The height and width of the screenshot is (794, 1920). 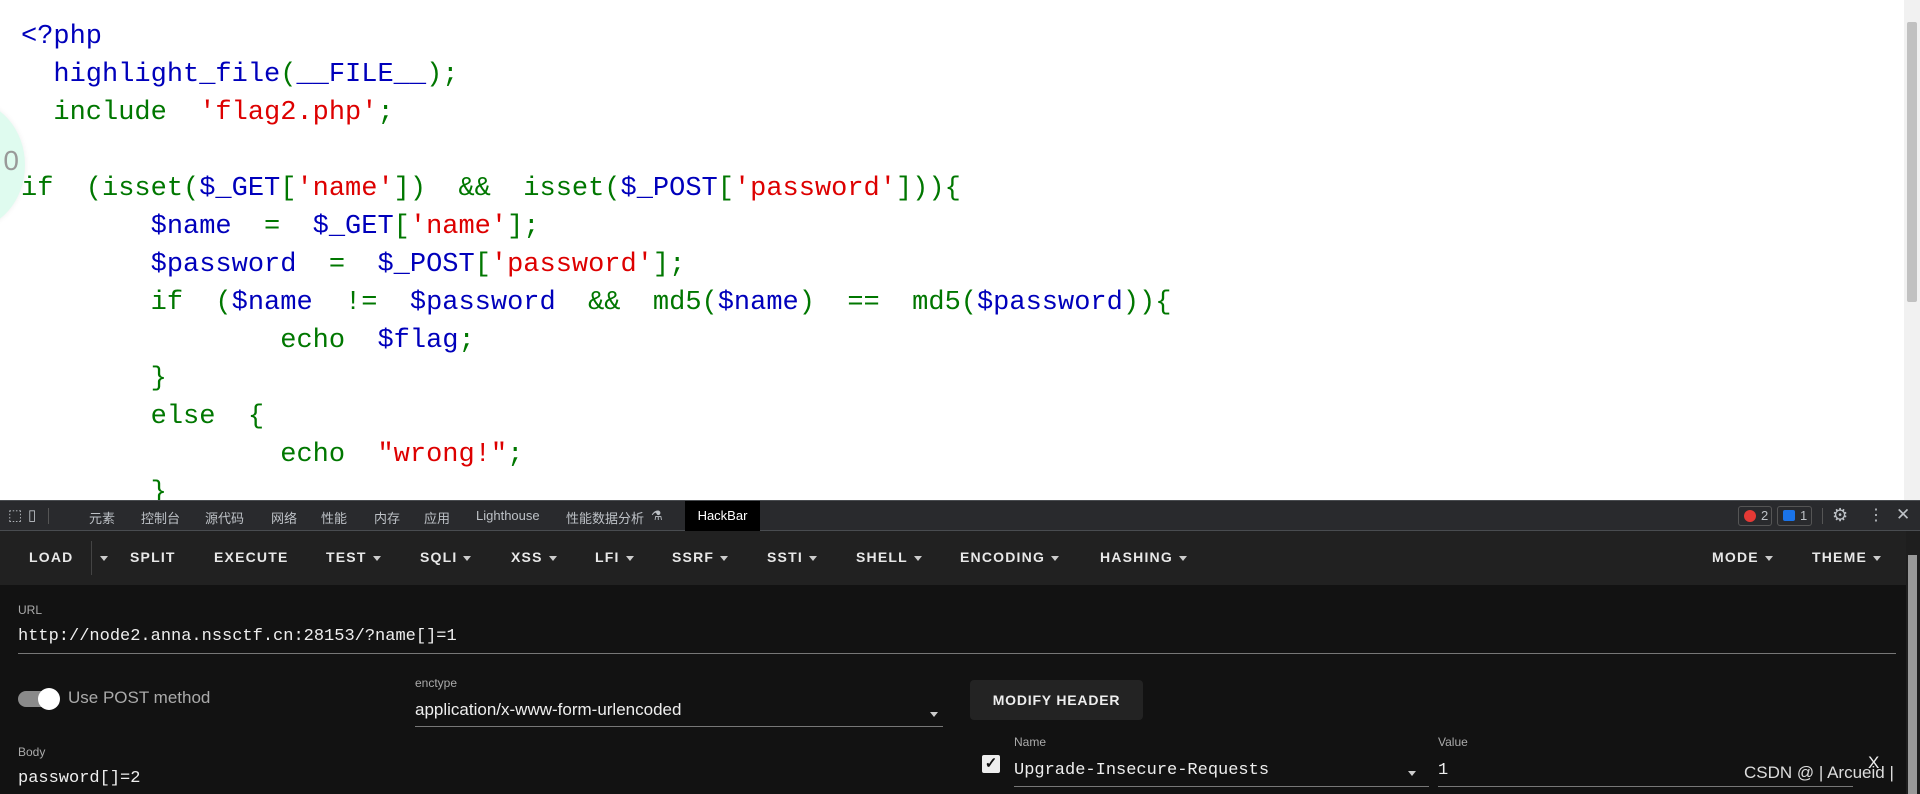 What do you see at coordinates (596, 75) in the screenshot?
I see `code-line: highlight_file(__FILE__);` at bounding box center [596, 75].